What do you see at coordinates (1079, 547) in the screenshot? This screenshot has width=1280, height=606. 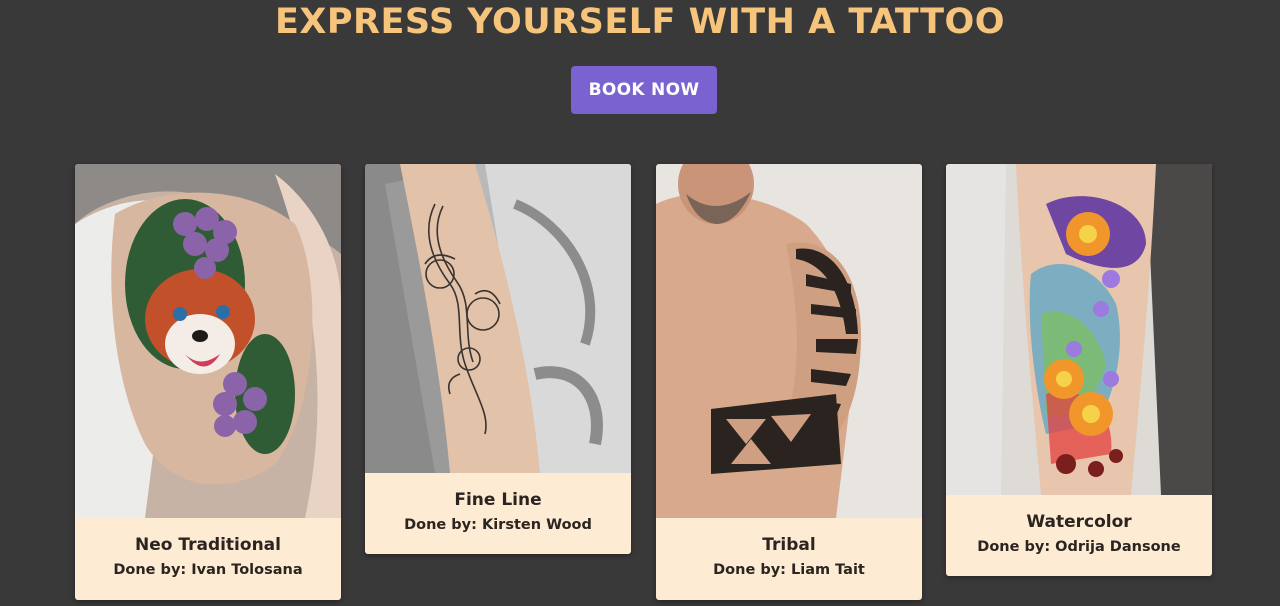 I see `tattoo-artist-credit: Done by: Odrija Dansone` at bounding box center [1079, 547].